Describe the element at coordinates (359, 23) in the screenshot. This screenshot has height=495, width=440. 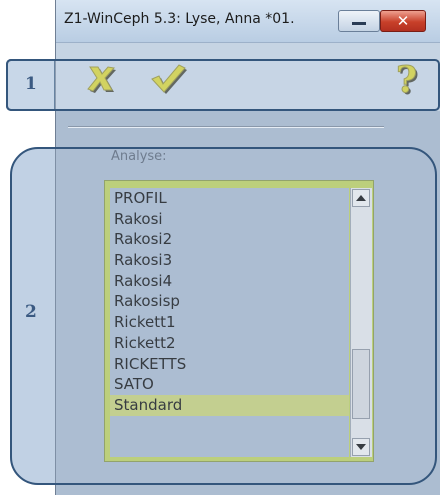
I see `minimize-icon` at that location.